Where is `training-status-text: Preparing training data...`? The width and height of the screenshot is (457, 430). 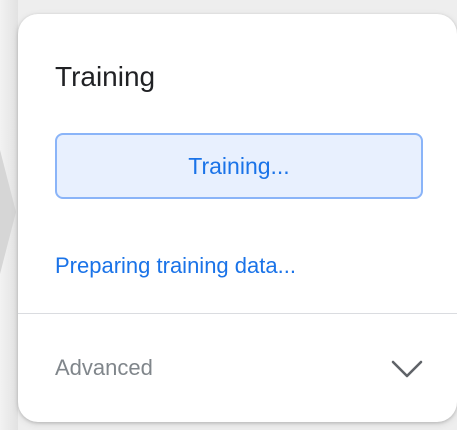
training-status-text: Preparing training data... is located at coordinates (175, 265).